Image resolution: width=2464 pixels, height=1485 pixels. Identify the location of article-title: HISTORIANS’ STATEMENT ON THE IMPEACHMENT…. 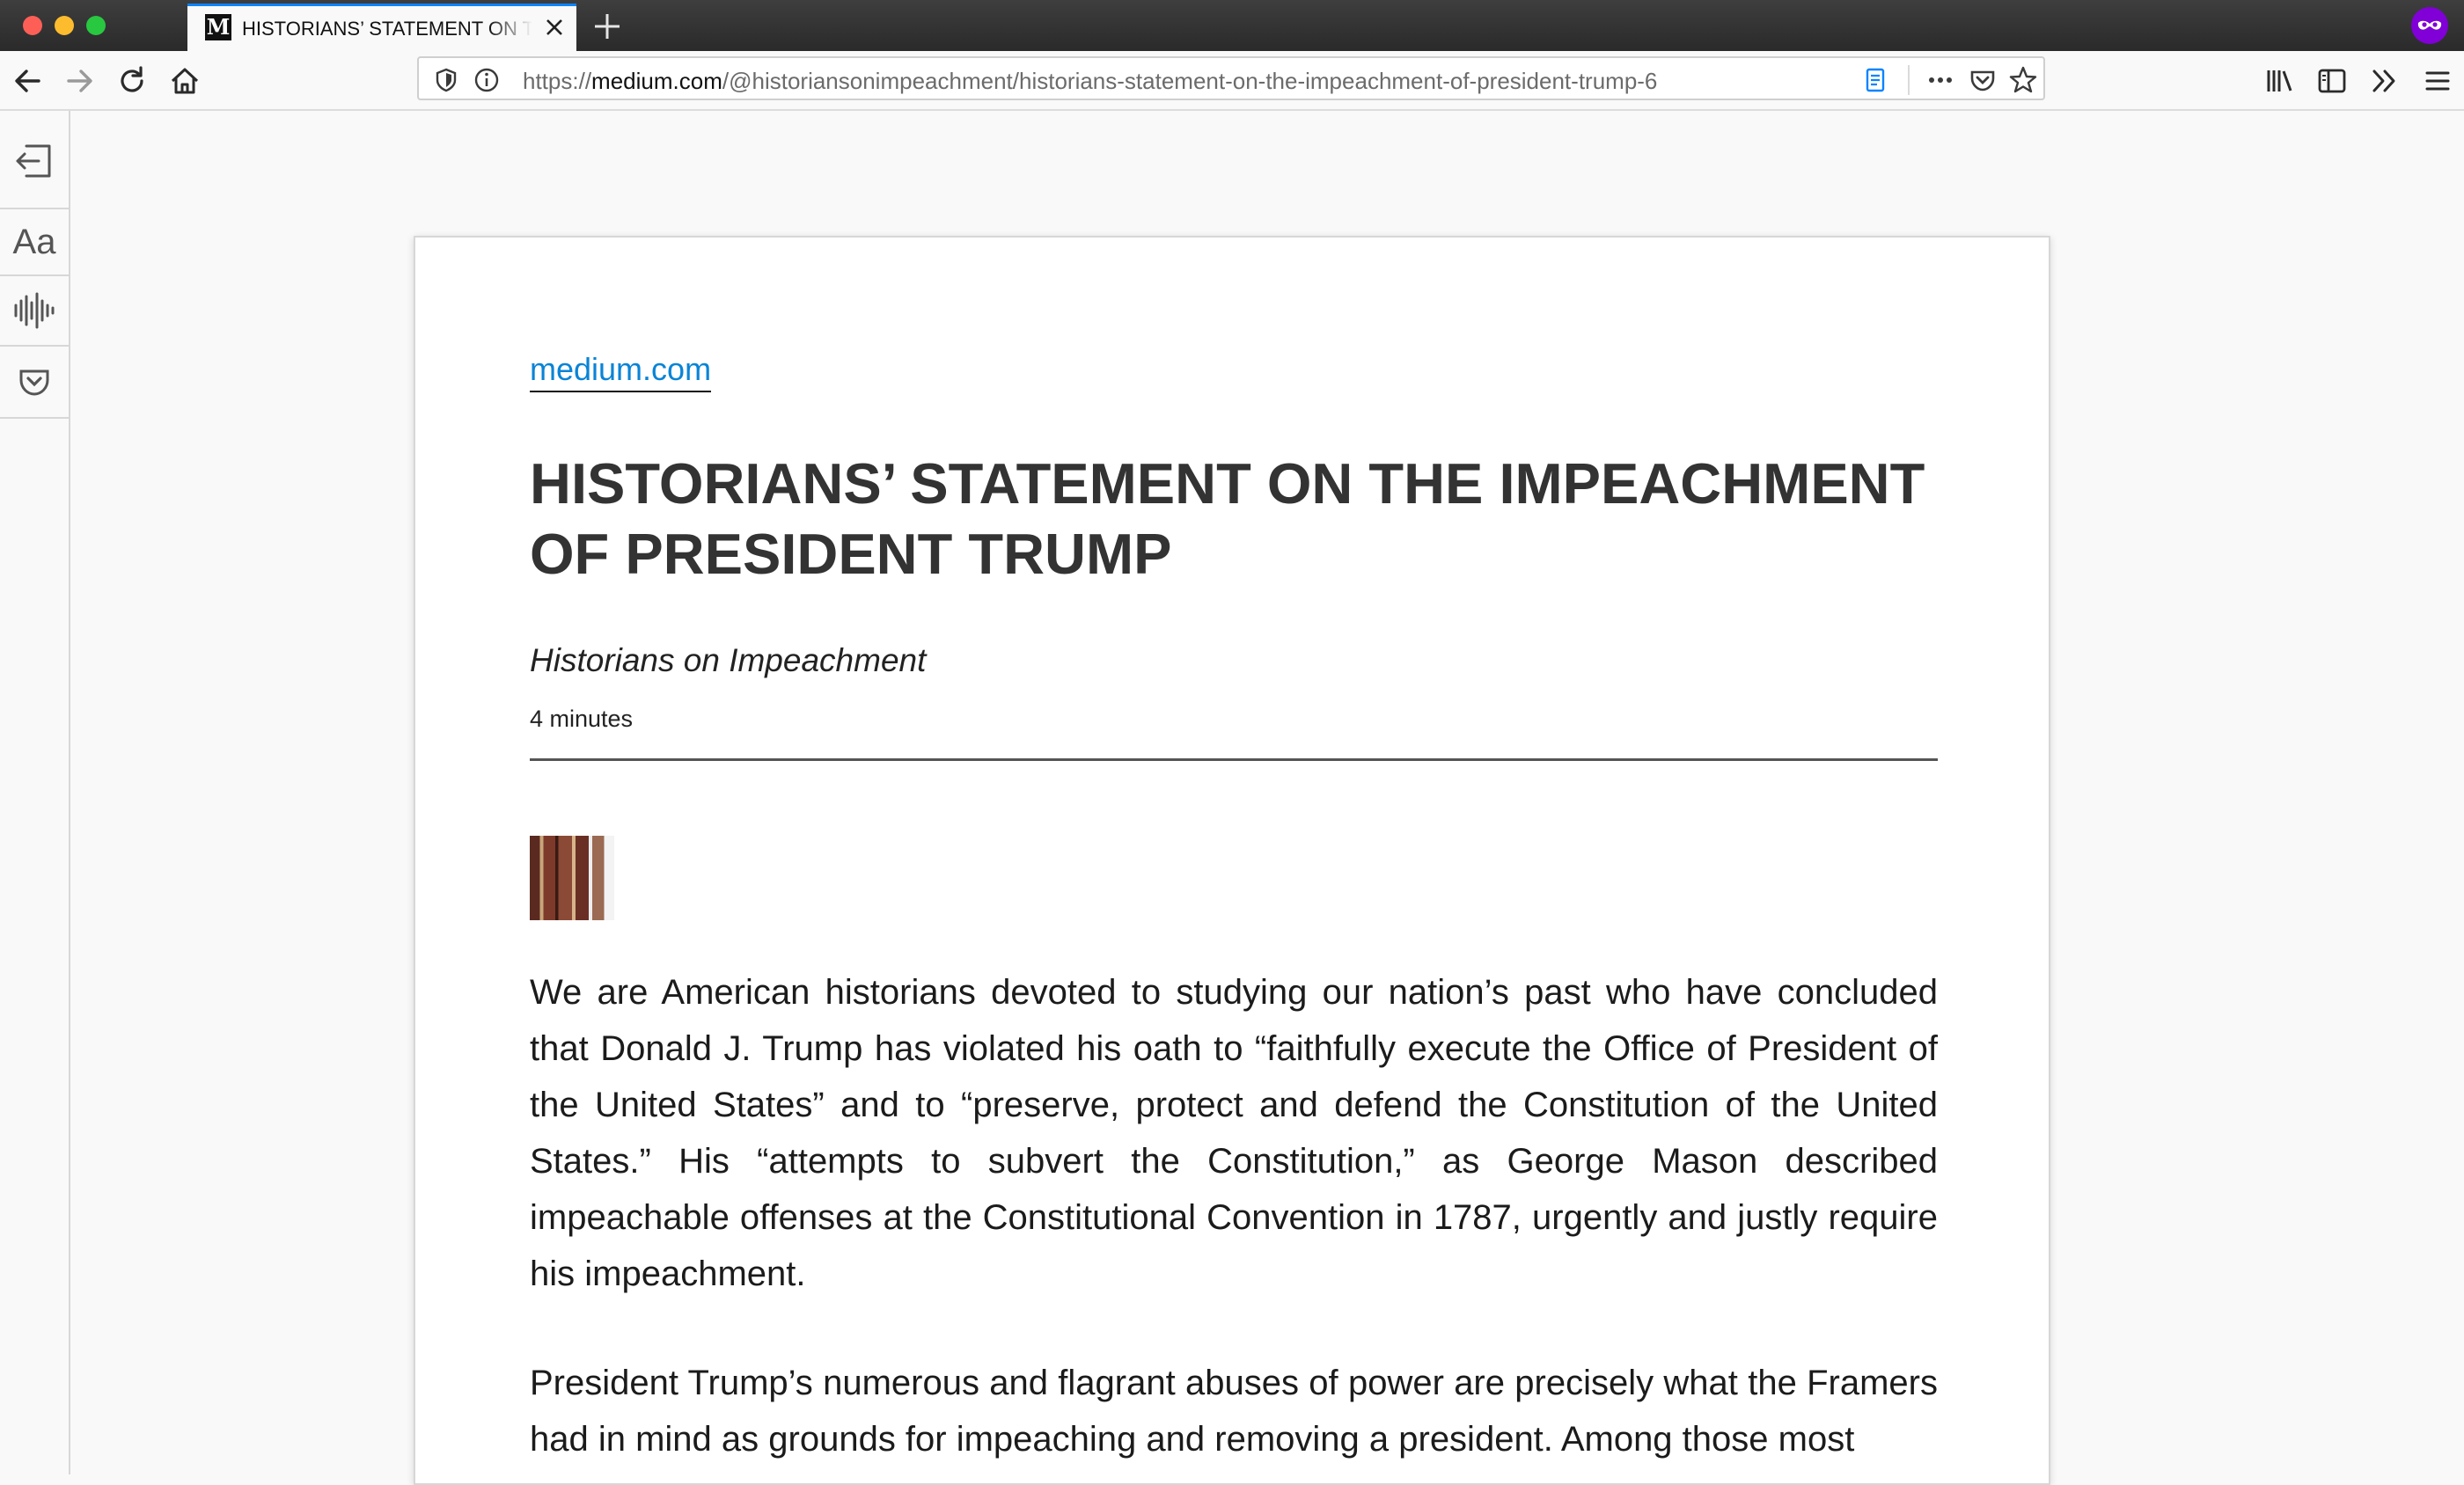
(1227, 519).